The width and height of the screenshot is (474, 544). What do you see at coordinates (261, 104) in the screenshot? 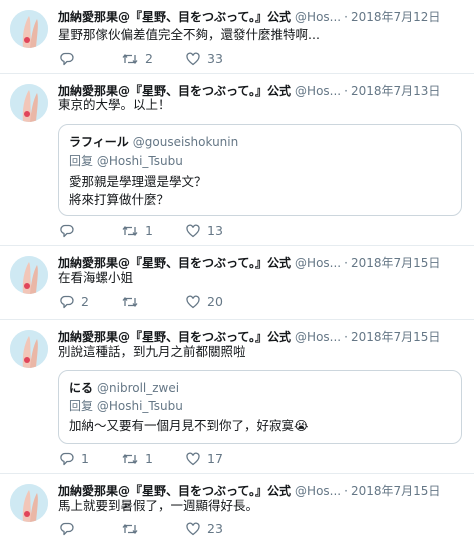
I see `tweet-text: 東京的大學。以上！` at bounding box center [261, 104].